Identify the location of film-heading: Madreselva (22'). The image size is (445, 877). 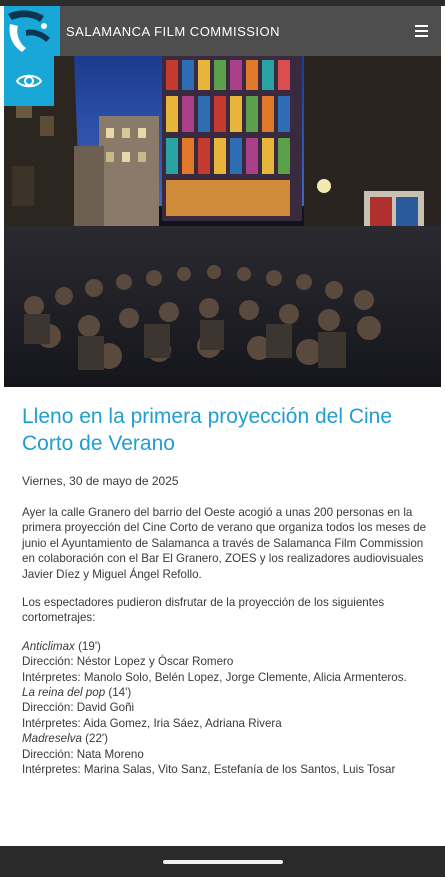
(224, 738).